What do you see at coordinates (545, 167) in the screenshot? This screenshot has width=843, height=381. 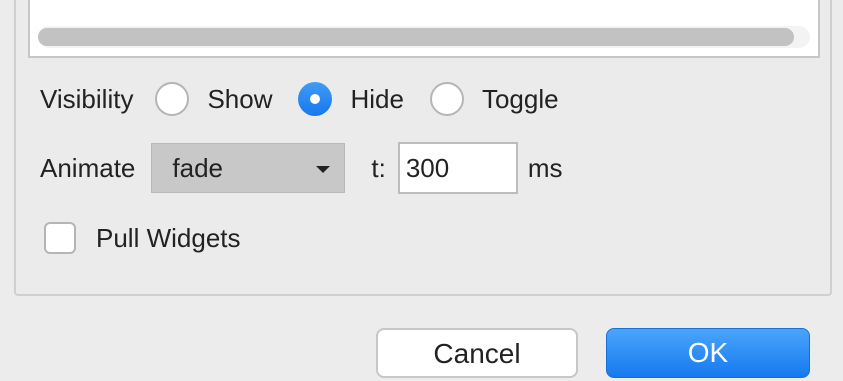 I see `time-unit-label: ms` at bounding box center [545, 167].